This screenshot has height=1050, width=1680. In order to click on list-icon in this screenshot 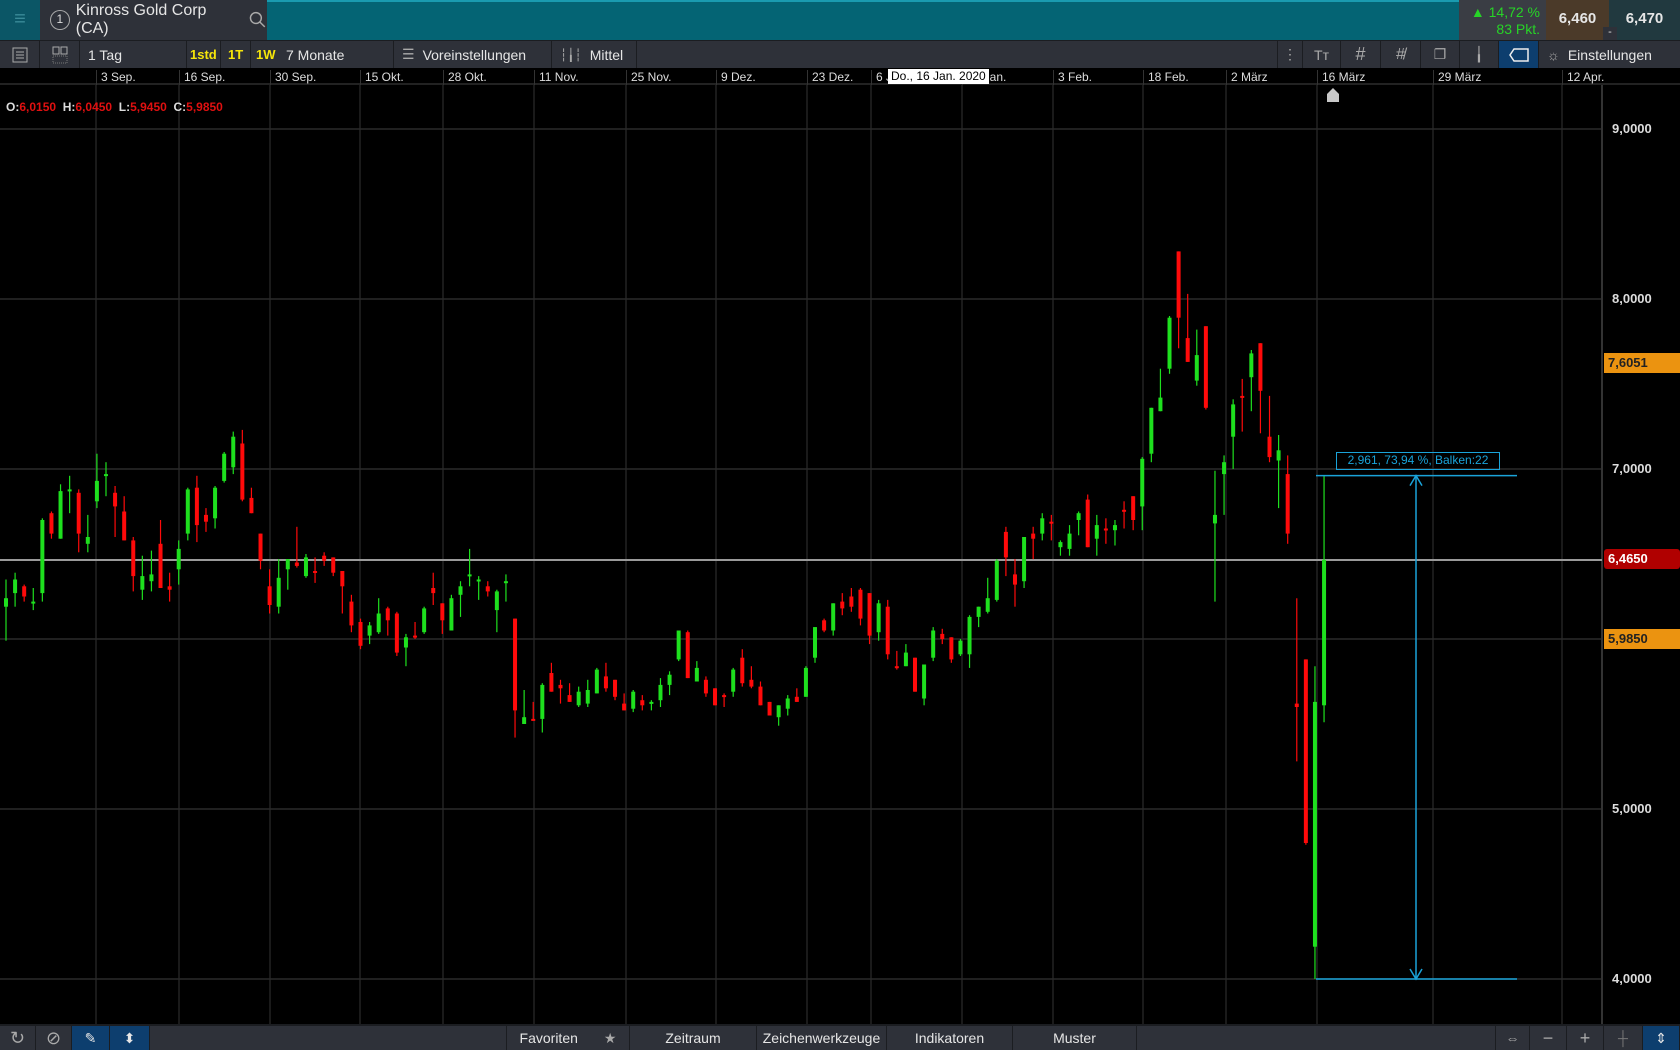, I will do `click(20, 54)`.